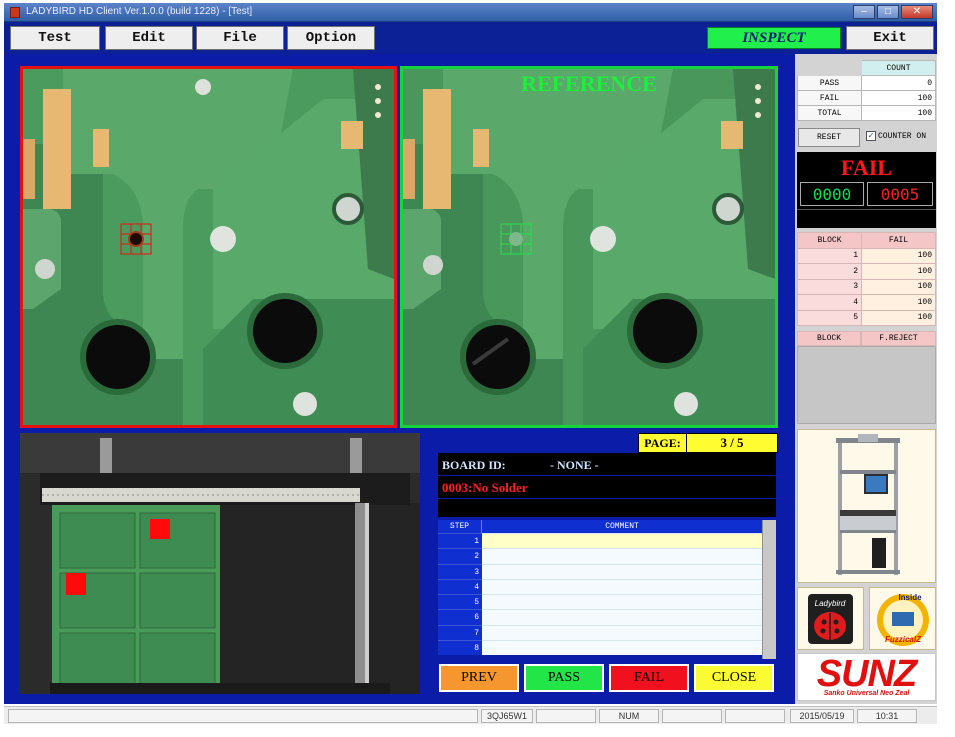 The image size is (955, 737). Describe the element at coordinates (15, 12) in the screenshot. I see `app-icon` at that location.